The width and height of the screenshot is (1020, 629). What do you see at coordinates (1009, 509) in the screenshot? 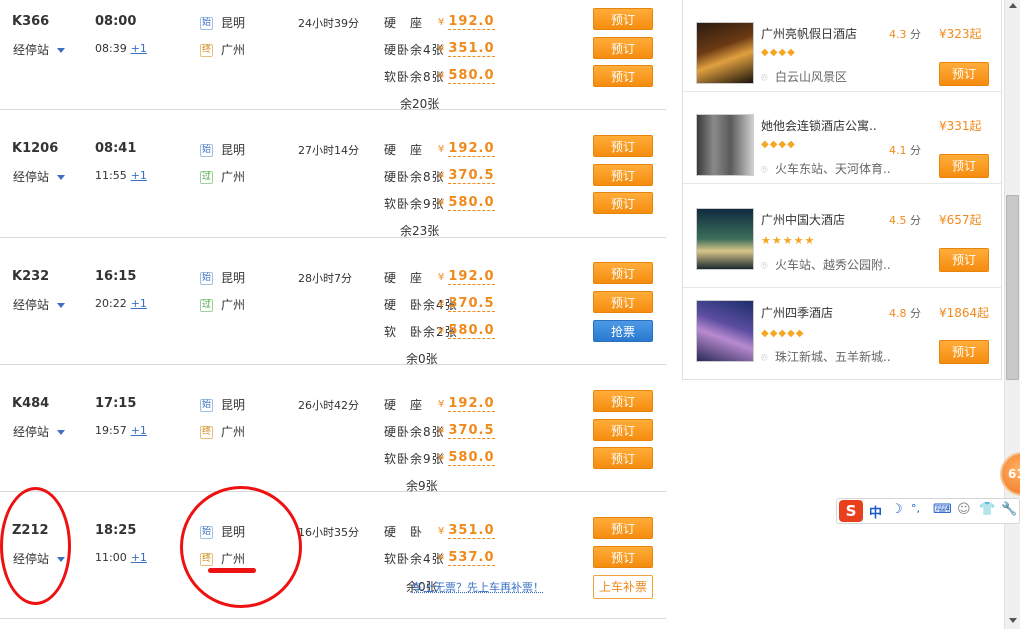
I see `wrench-icon: 🔧` at bounding box center [1009, 509].